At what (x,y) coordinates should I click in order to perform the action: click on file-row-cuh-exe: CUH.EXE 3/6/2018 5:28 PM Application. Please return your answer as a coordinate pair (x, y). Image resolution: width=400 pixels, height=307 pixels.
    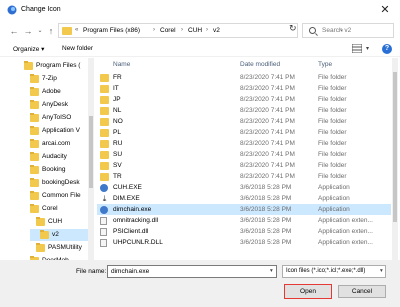
    Looking at the image, I should click on (244, 187).